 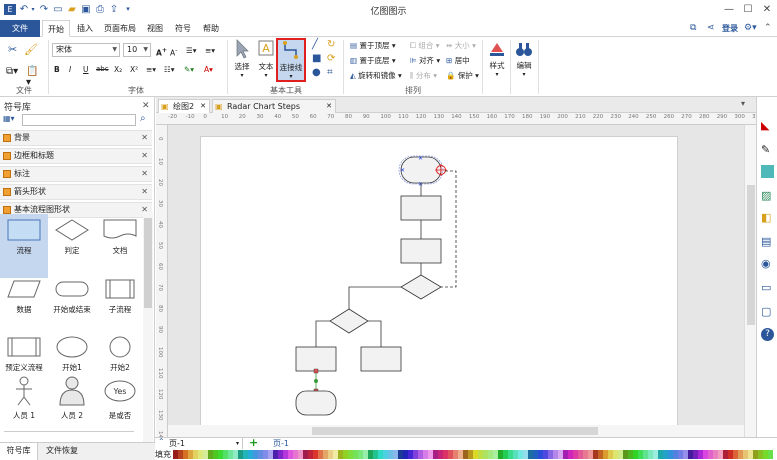 I want to click on curve-tool-icon: ↻, so click(x=331, y=44).